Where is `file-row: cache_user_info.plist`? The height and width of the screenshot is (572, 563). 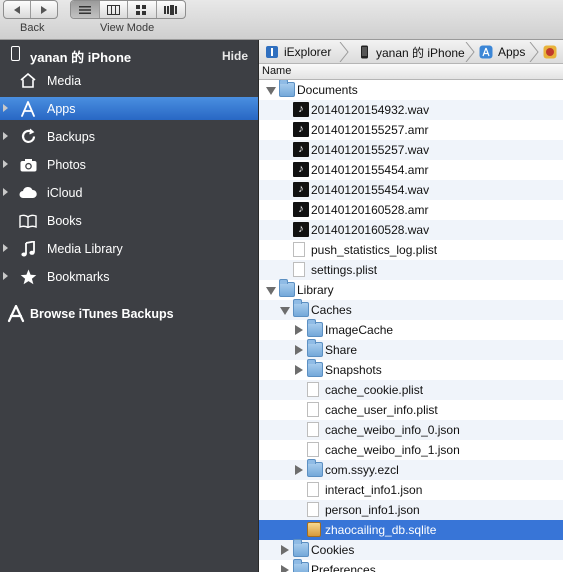
file-row: cache_user_info.plist is located at coordinates (411, 410).